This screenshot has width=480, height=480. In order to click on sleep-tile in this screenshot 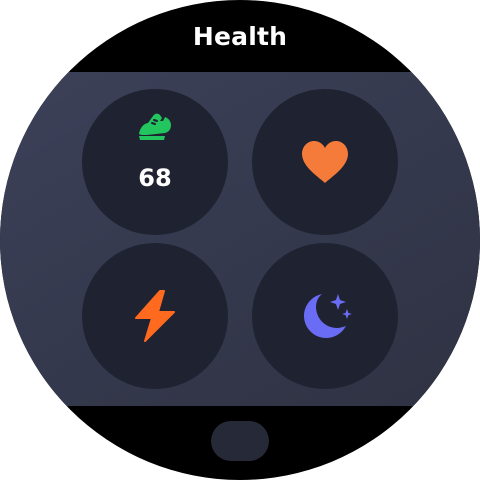, I will do `click(325, 316)`.